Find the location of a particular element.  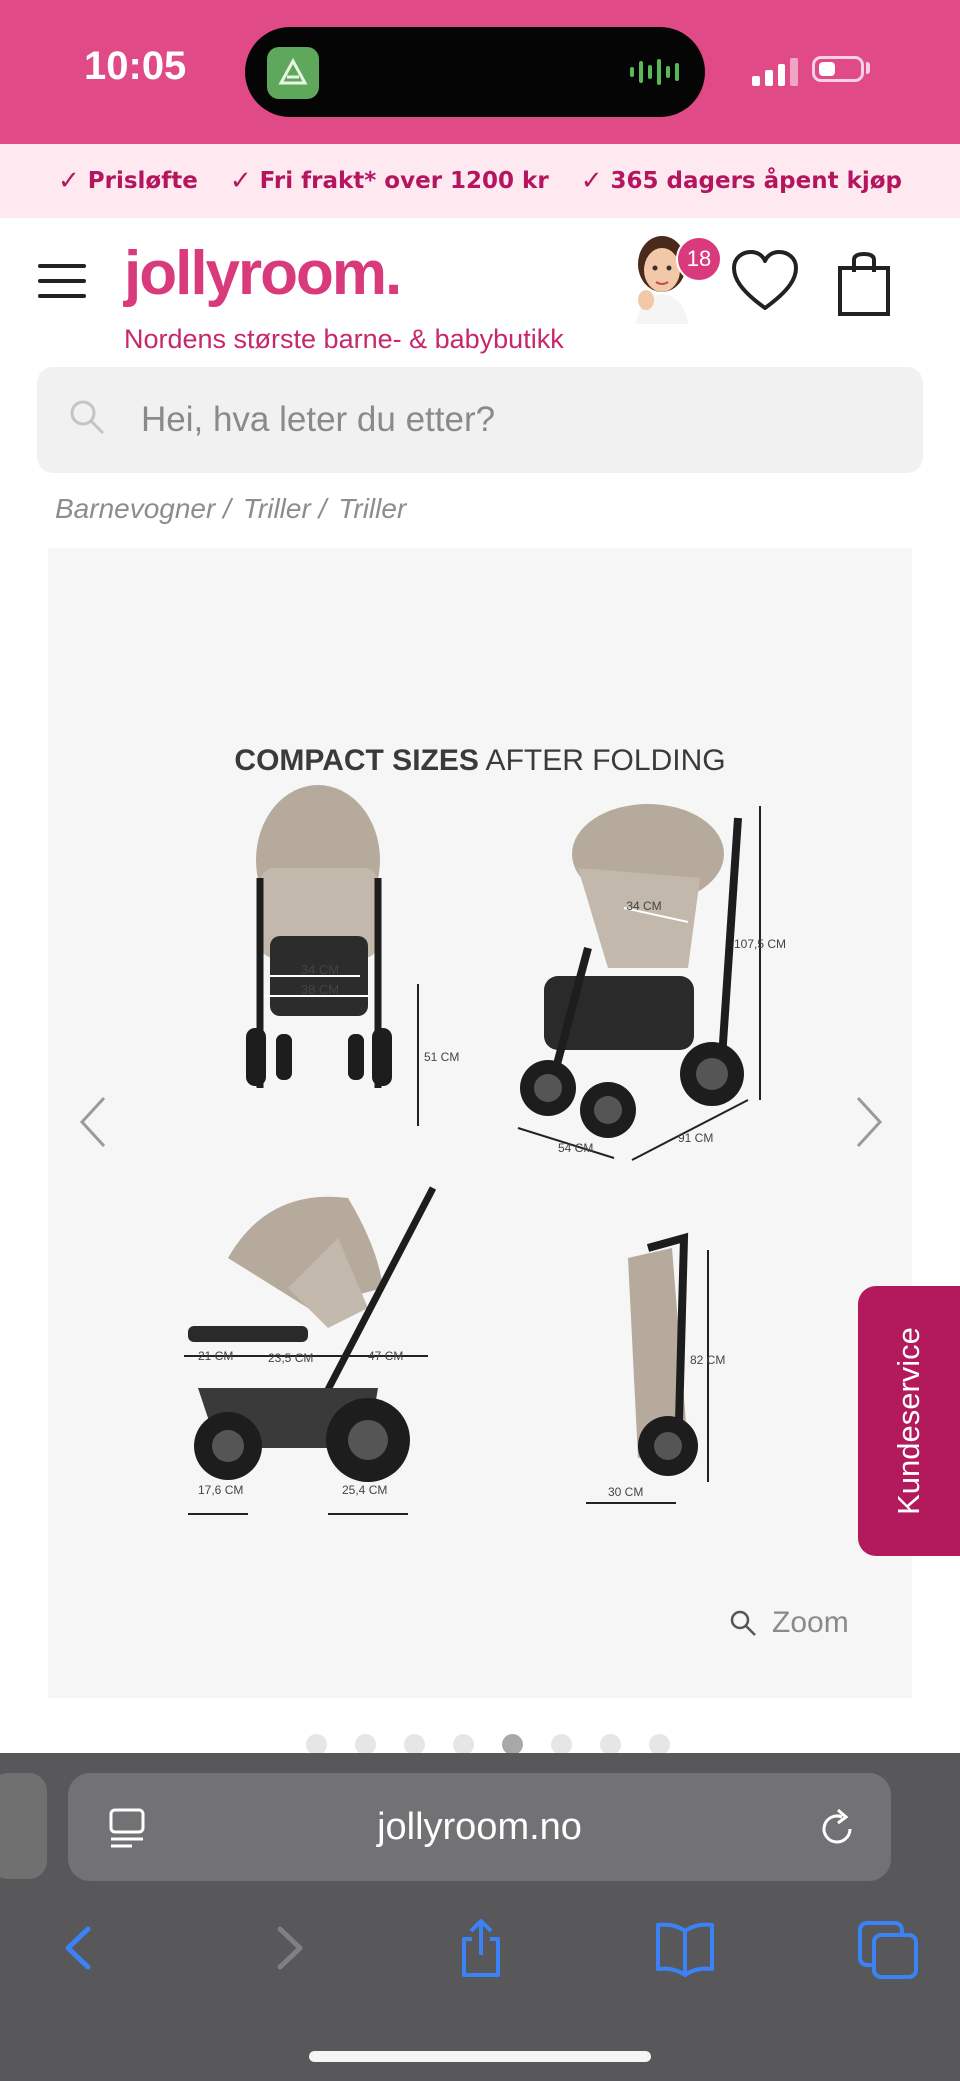

breadcrumb-item: Triller is located at coordinates (372, 509).